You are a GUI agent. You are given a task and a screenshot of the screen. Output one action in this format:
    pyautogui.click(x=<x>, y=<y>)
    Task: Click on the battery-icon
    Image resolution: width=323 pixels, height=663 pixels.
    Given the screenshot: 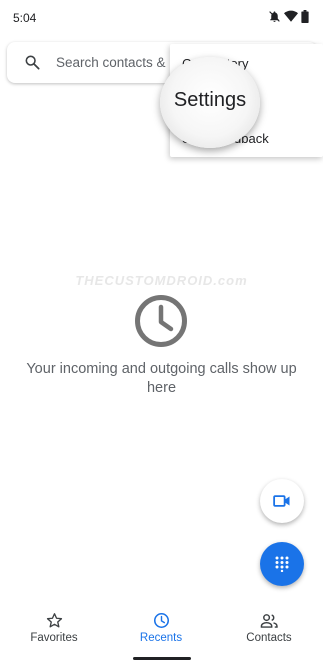 What is the action you would take?
    pyautogui.click(x=305, y=16)
    